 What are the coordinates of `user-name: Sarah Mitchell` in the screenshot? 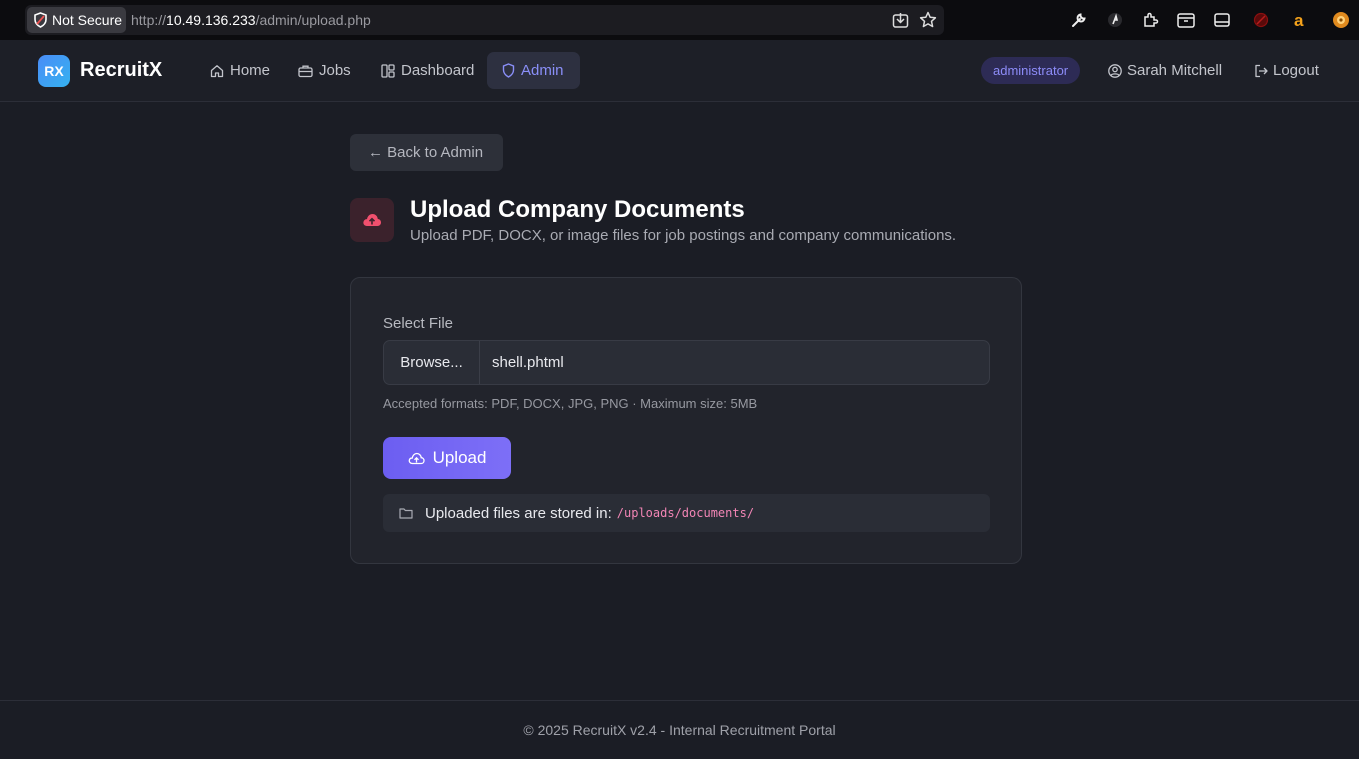 It's located at (1175, 70).